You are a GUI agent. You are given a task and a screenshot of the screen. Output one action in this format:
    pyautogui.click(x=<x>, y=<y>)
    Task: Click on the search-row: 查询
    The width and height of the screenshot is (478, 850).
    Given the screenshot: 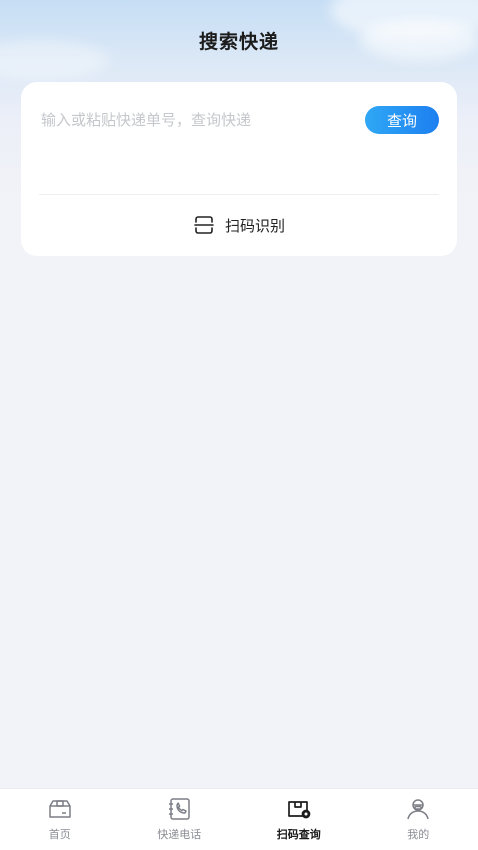 What is the action you would take?
    pyautogui.click(x=240, y=120)
    